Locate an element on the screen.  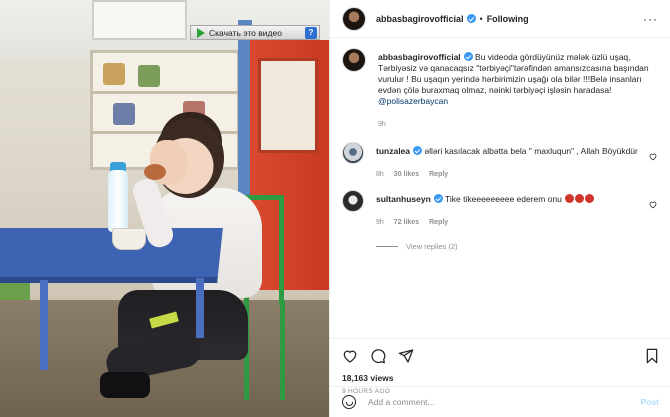
view-count: 18,163 views is located at coordinates (500, 378).